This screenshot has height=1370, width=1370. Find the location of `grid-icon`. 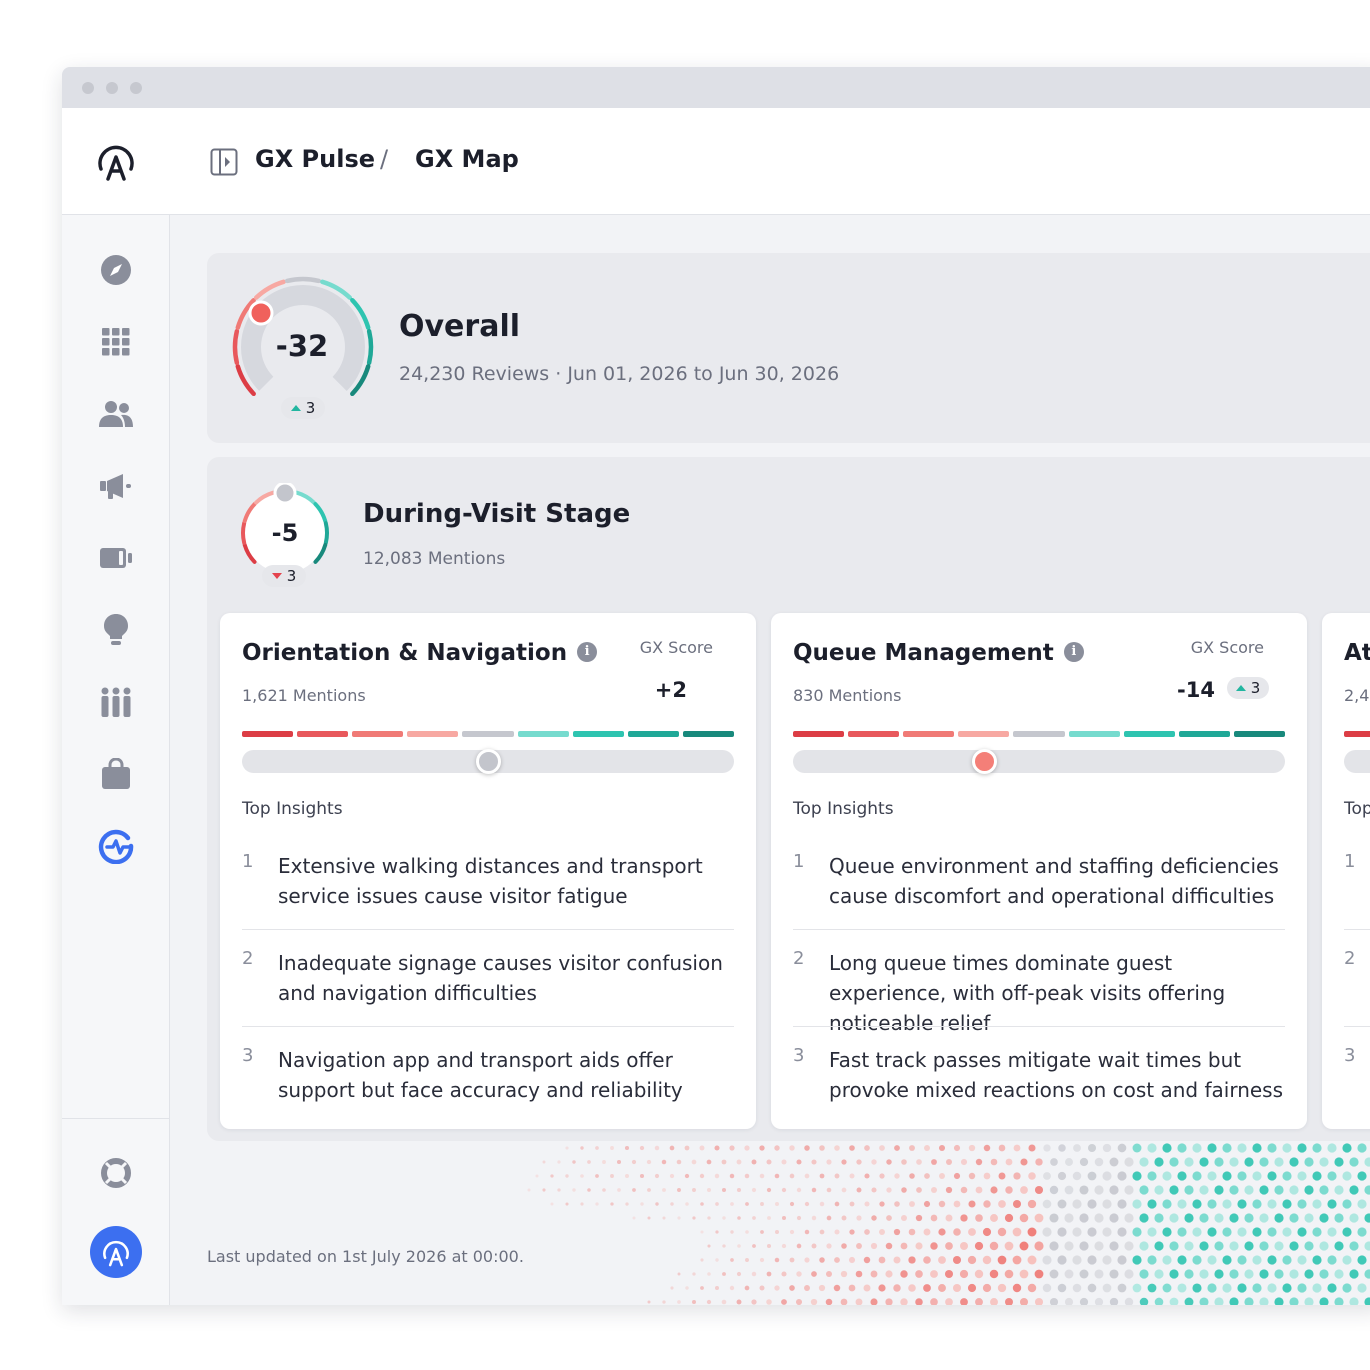

grid-icon is located at coordinates (116, 342).